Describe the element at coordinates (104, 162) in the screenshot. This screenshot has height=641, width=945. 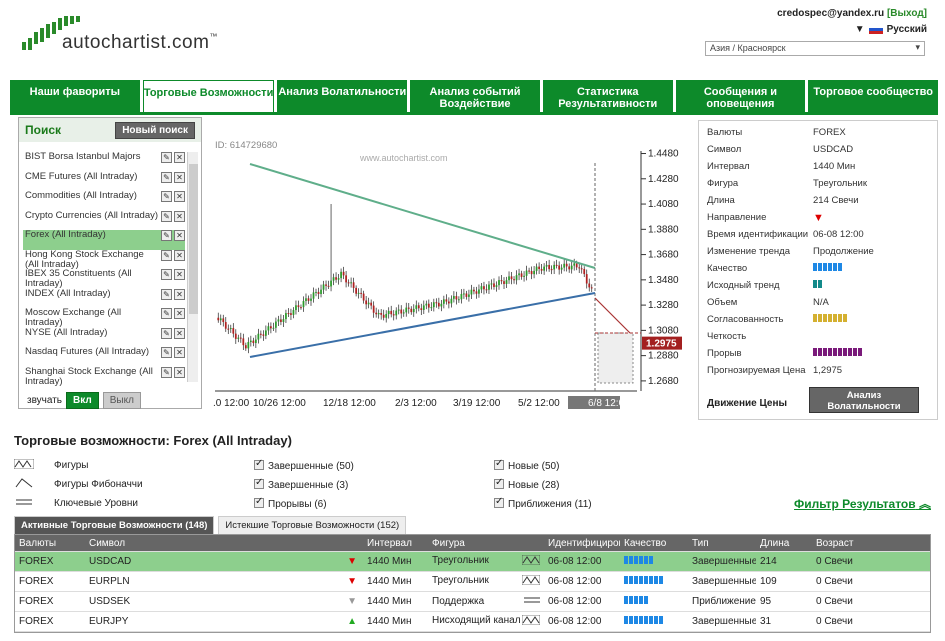
I see `search-list-item: BIST Borsa Istanbul Majors ✎ ✕` at that location.